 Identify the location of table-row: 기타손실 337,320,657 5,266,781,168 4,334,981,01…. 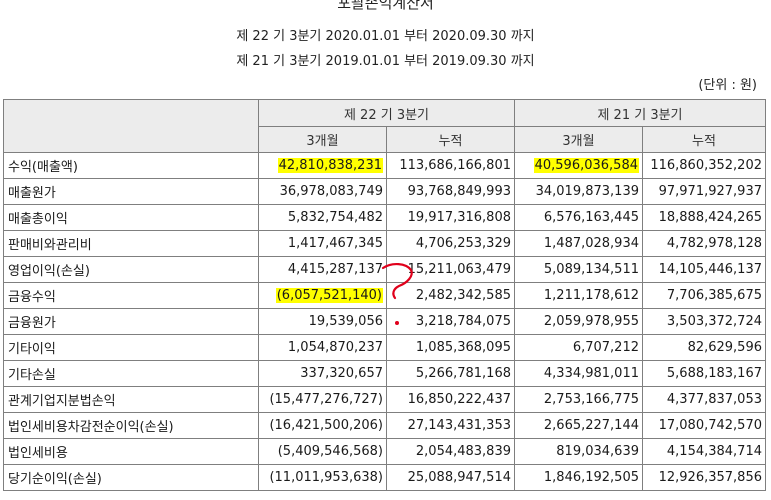
(384, 373).